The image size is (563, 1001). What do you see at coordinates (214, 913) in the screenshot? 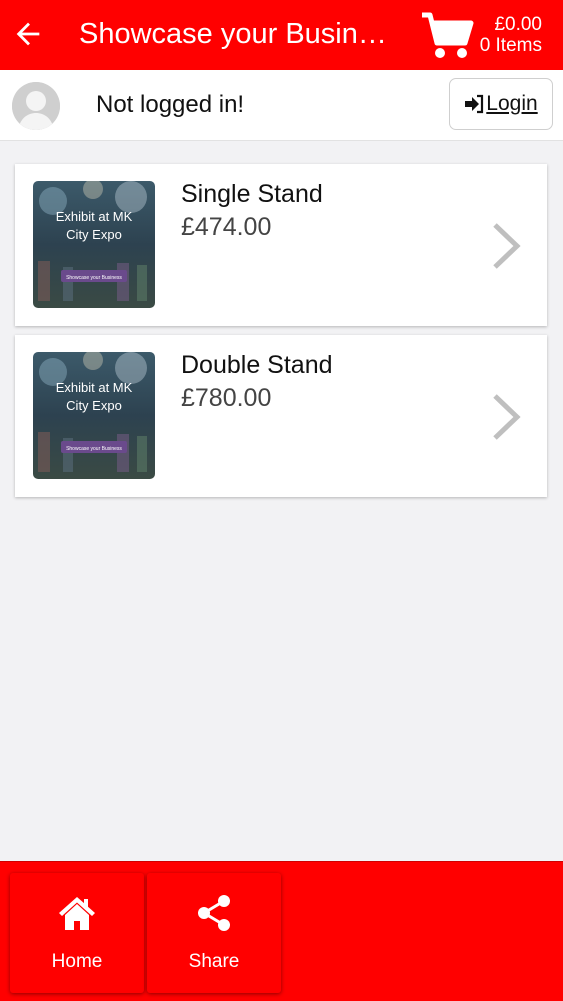
I see `share-icon` at bounding box center [214, 913].